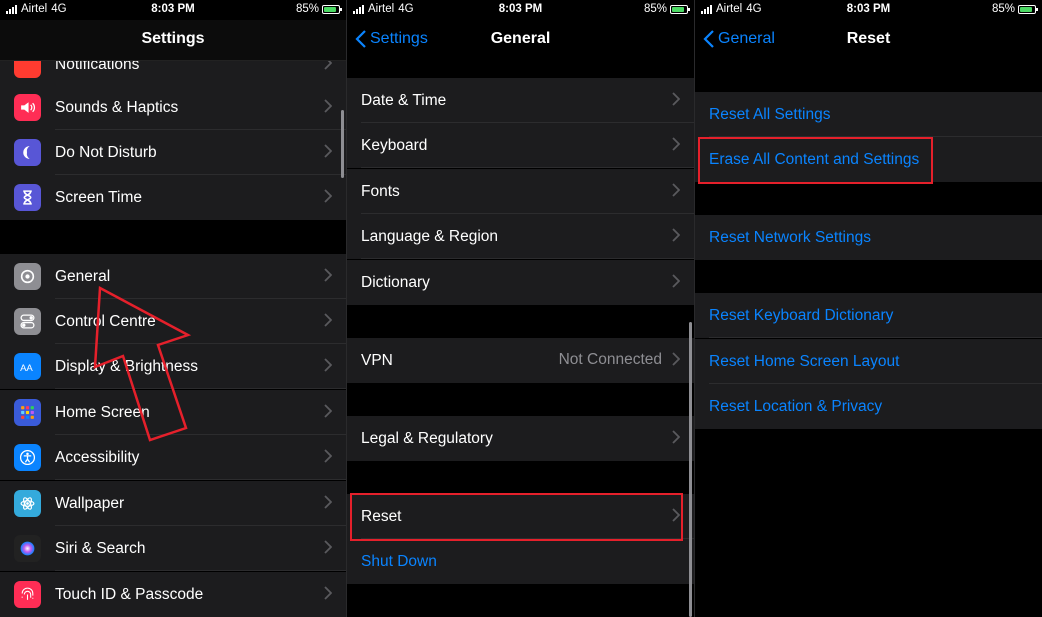 The height and width of the screenshot is (617, 1042). Describe the element at coordinates (399, 561) in the screenshot. I see `shut-down-label: Shut Down` at that location.